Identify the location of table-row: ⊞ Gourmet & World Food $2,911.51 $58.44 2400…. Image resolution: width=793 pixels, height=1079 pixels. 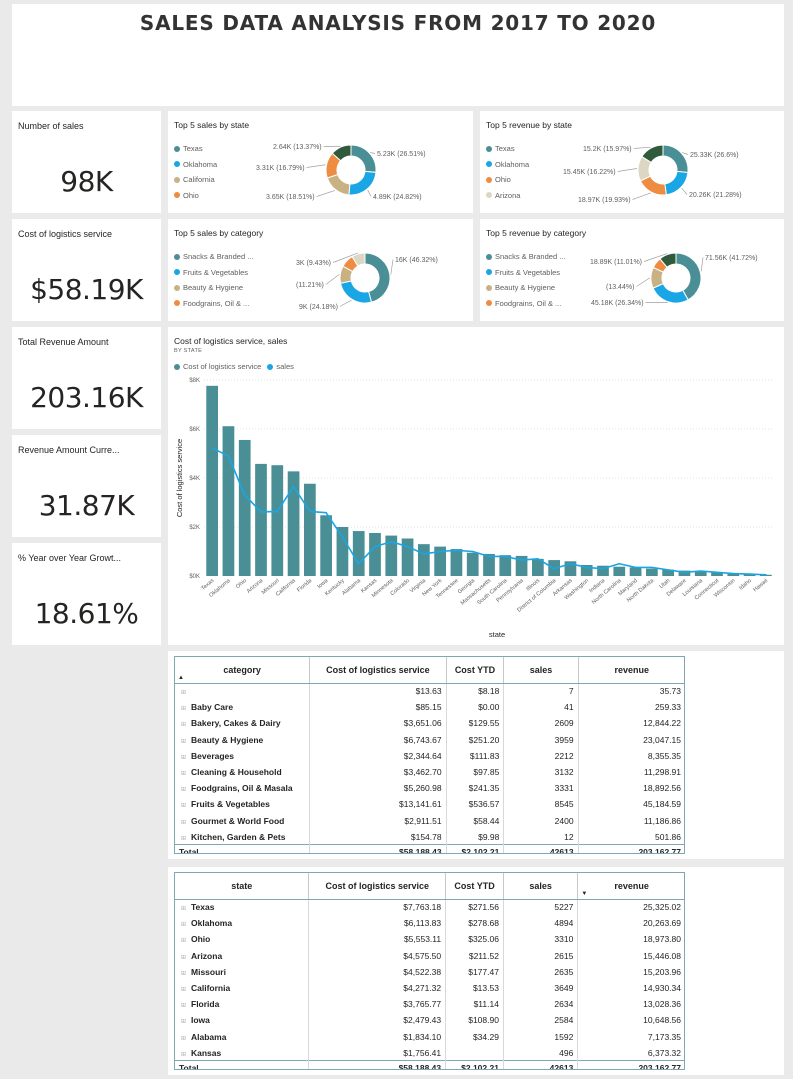
(429, 820).